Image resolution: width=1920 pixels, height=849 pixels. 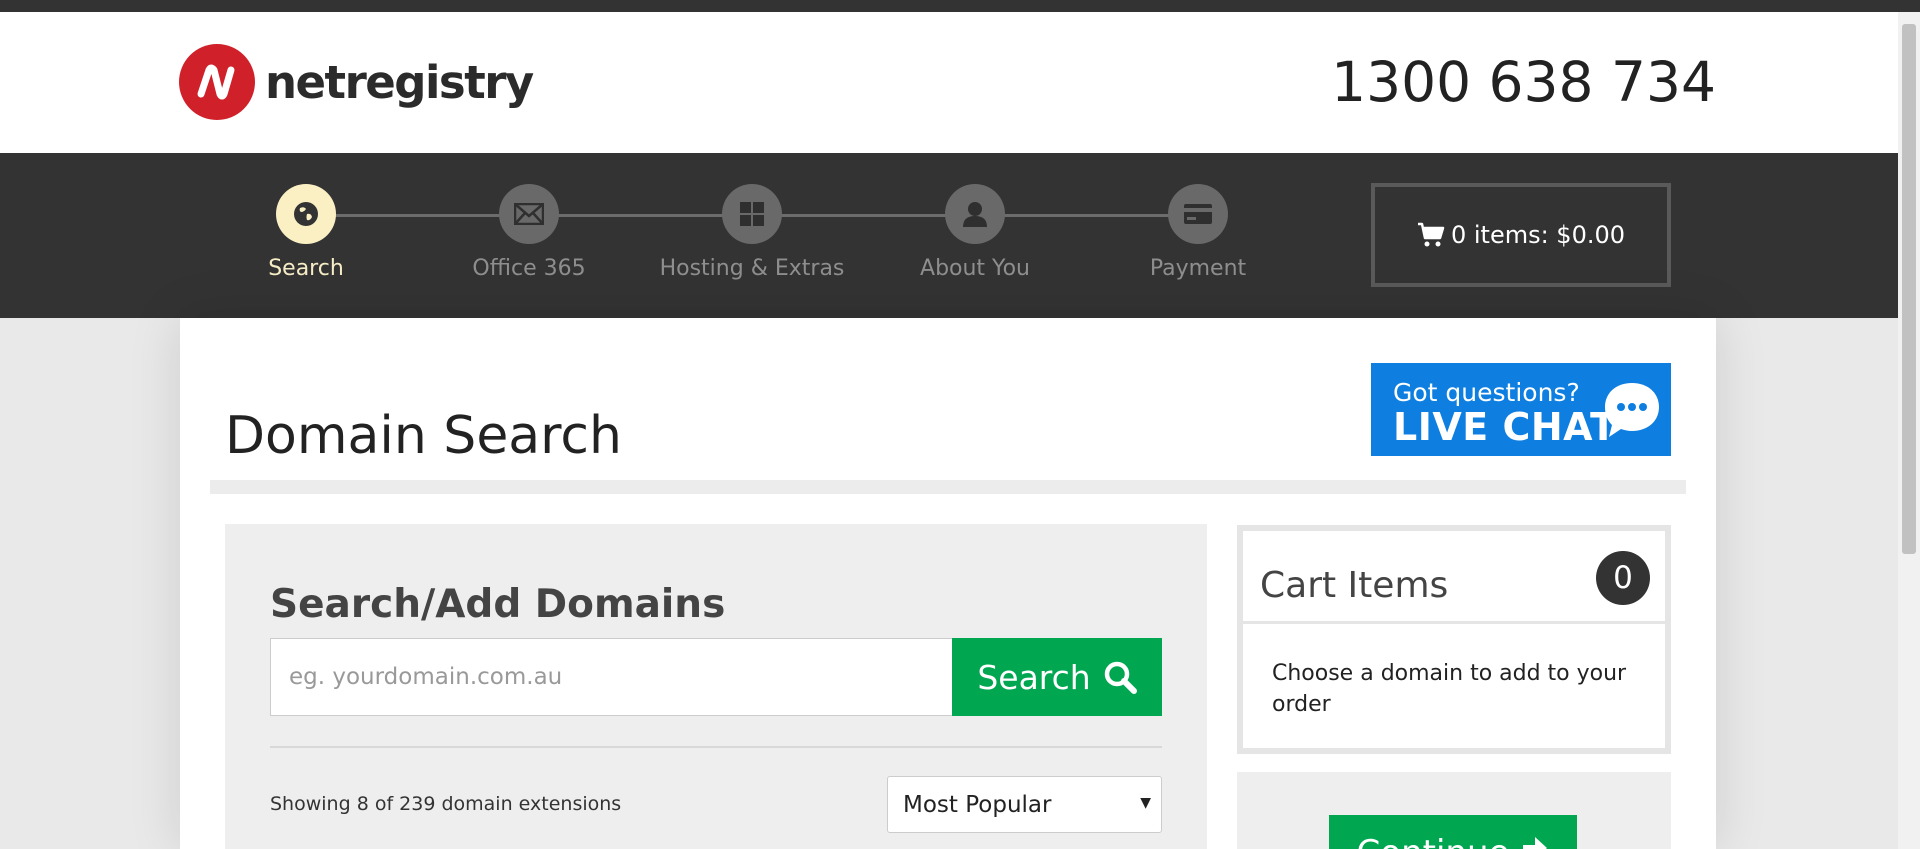 I want to click on step-label: Office 365, so click(x=529, y=268).